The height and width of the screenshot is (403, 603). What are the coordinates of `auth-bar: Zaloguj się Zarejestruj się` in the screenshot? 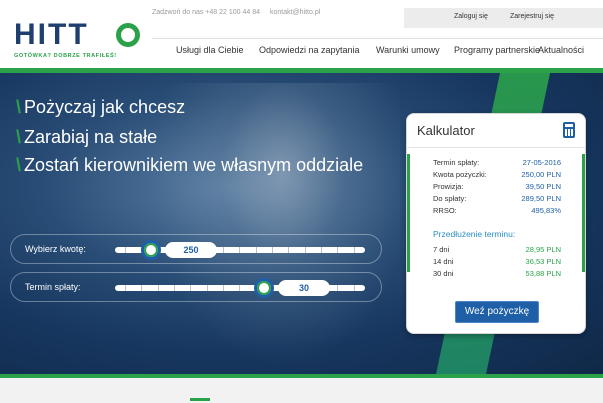 It's located at (503, 18).